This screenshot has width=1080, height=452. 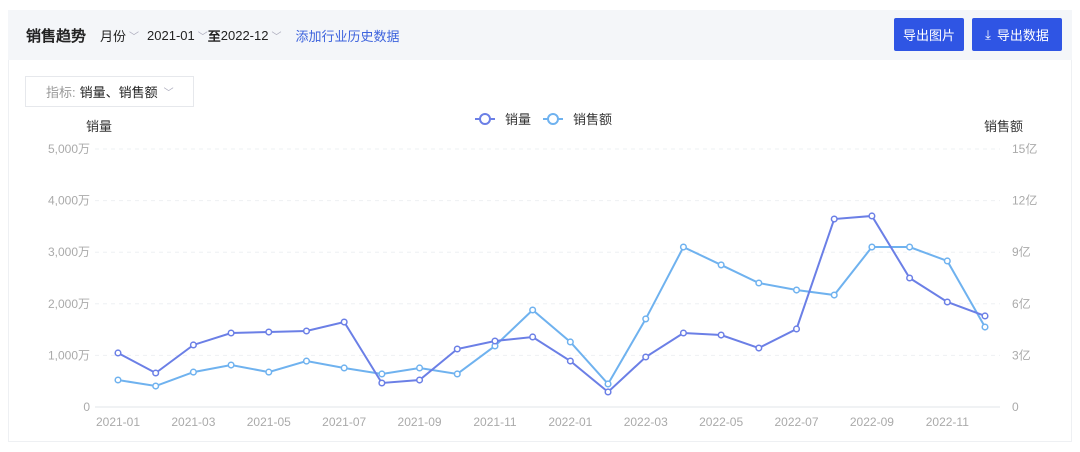 I want to click on y-axis-title-left: 销量, so click(x=99, y=126).